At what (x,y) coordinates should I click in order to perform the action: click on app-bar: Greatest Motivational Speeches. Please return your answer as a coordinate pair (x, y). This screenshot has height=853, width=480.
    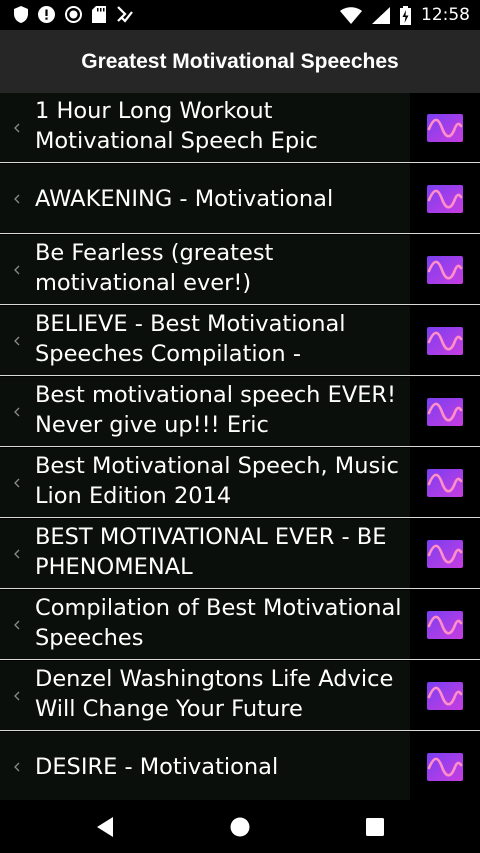
    Looking at the image, I should click on (240, 61).